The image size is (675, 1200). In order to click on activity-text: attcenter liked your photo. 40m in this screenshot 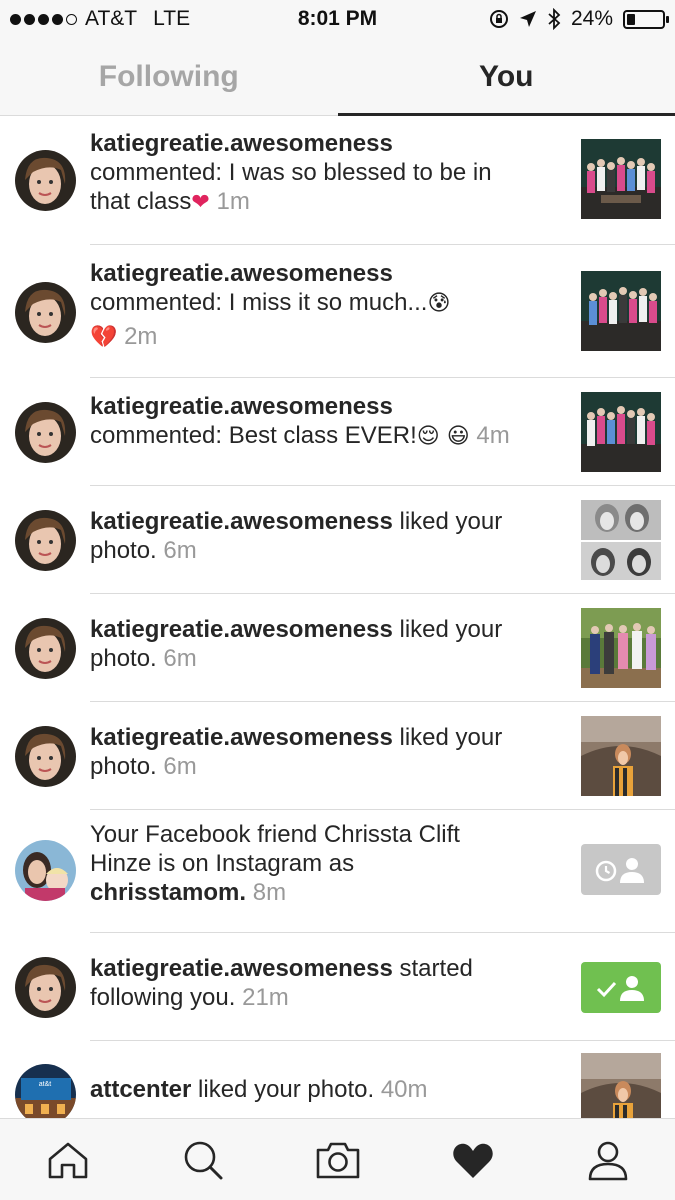, I will do `click(330, 1089)`.